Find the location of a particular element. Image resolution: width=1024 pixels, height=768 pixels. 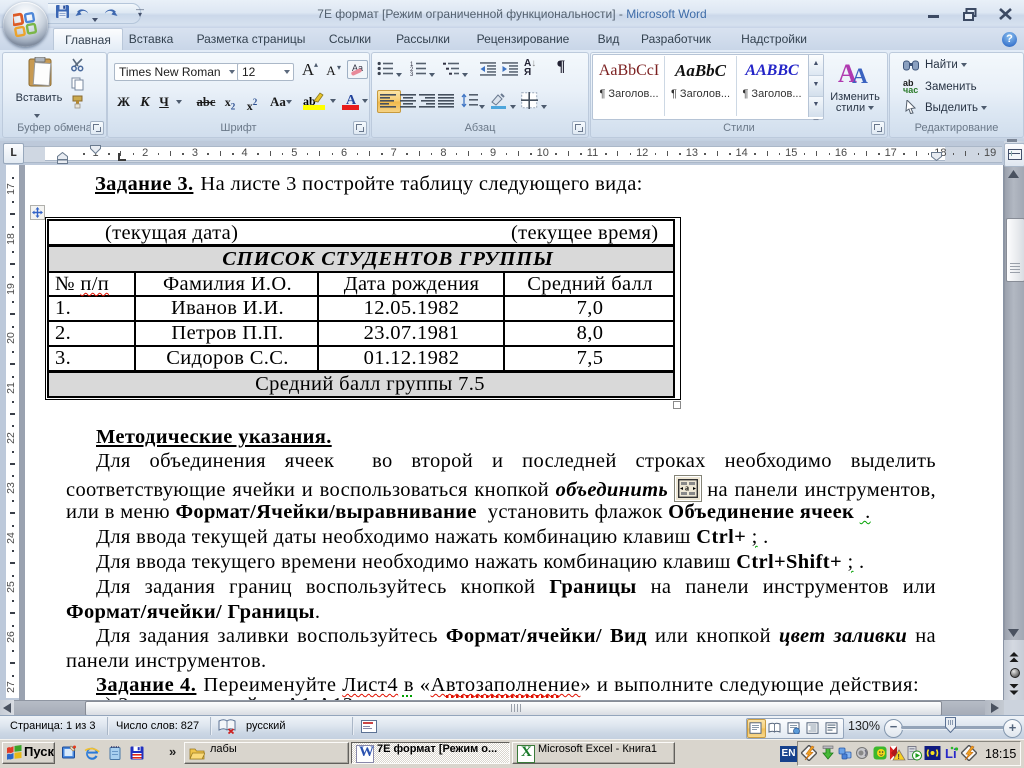

svg-text: 3 is located at coordinates (412, 74).